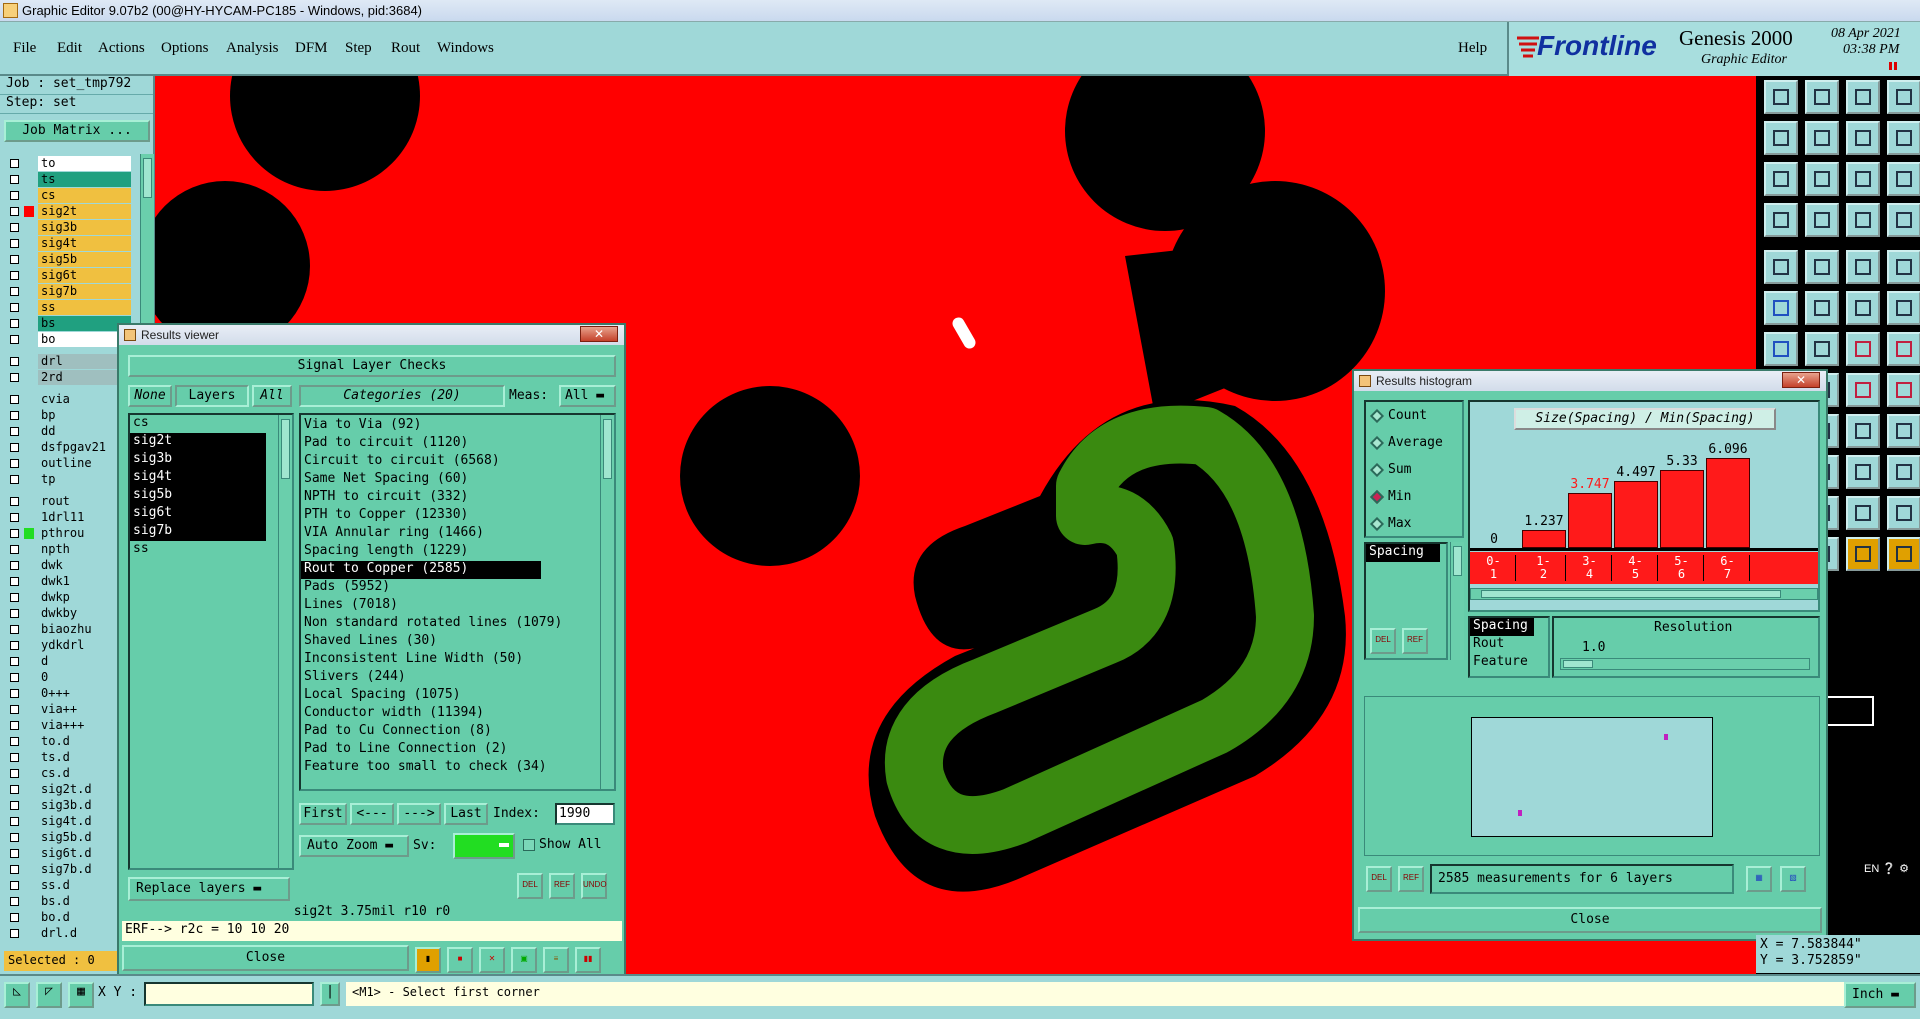  I want to click on category-item: Pads (5952), so click(457, 588).